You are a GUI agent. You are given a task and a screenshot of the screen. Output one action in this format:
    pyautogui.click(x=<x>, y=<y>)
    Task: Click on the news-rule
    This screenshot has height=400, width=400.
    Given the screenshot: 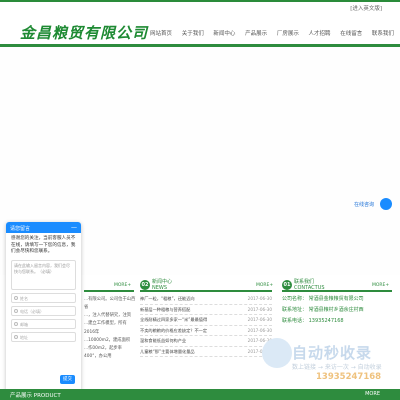 What is the action you would take?
    pyautogui.click(x=206, y=291)
    